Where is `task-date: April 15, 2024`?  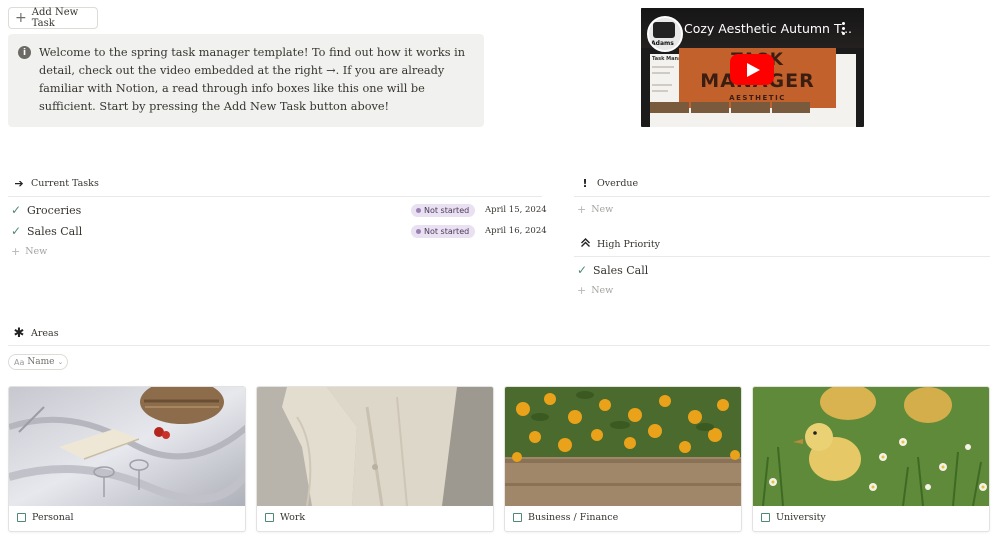 task-date: April 15, 2024 is located at coordinates (516, 210).